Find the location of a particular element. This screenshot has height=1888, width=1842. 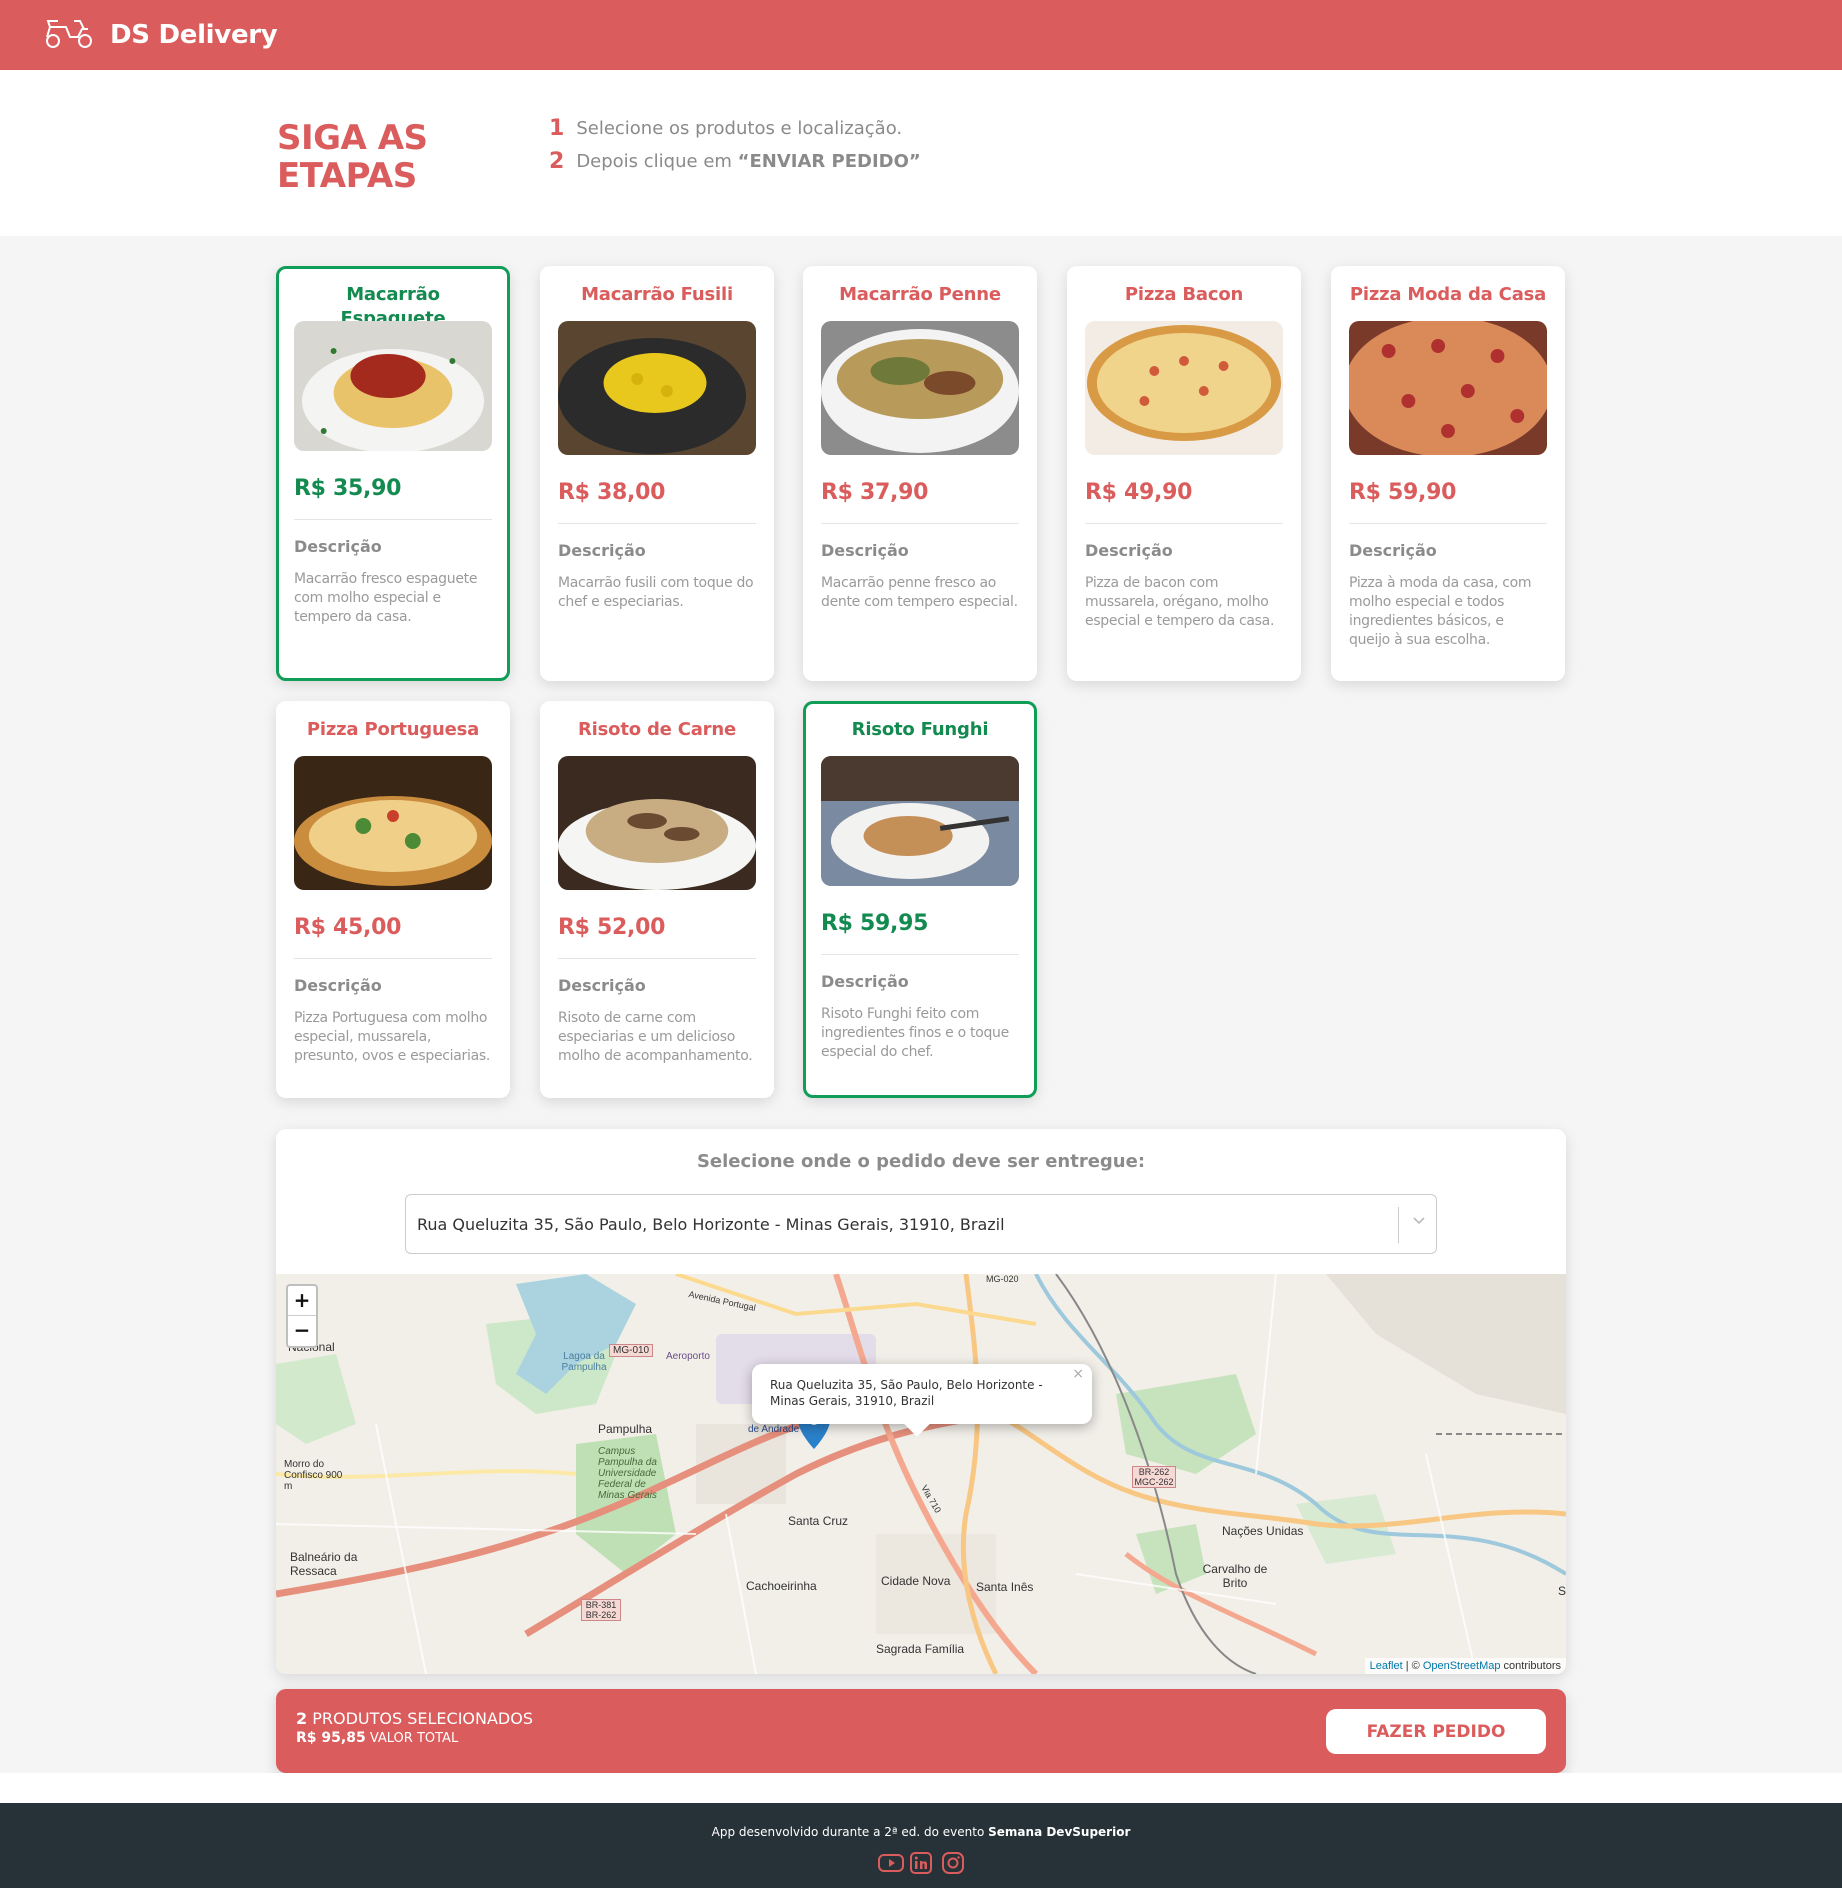

map-label: Sagrada Família is located at coordinates (920, 1649).